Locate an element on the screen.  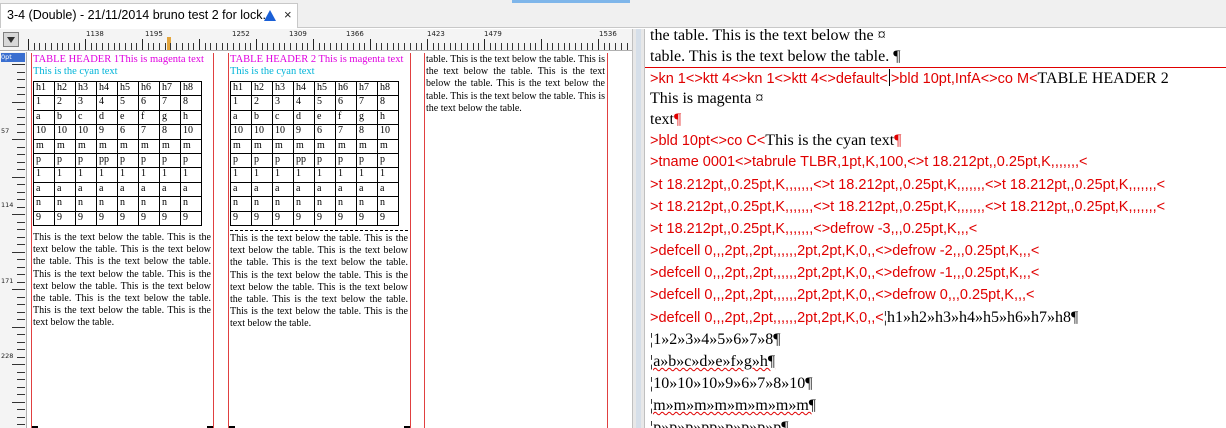
source-line: ¦m»m»m»m»m»m»m»m¶ is located at coordinates (733, 408).